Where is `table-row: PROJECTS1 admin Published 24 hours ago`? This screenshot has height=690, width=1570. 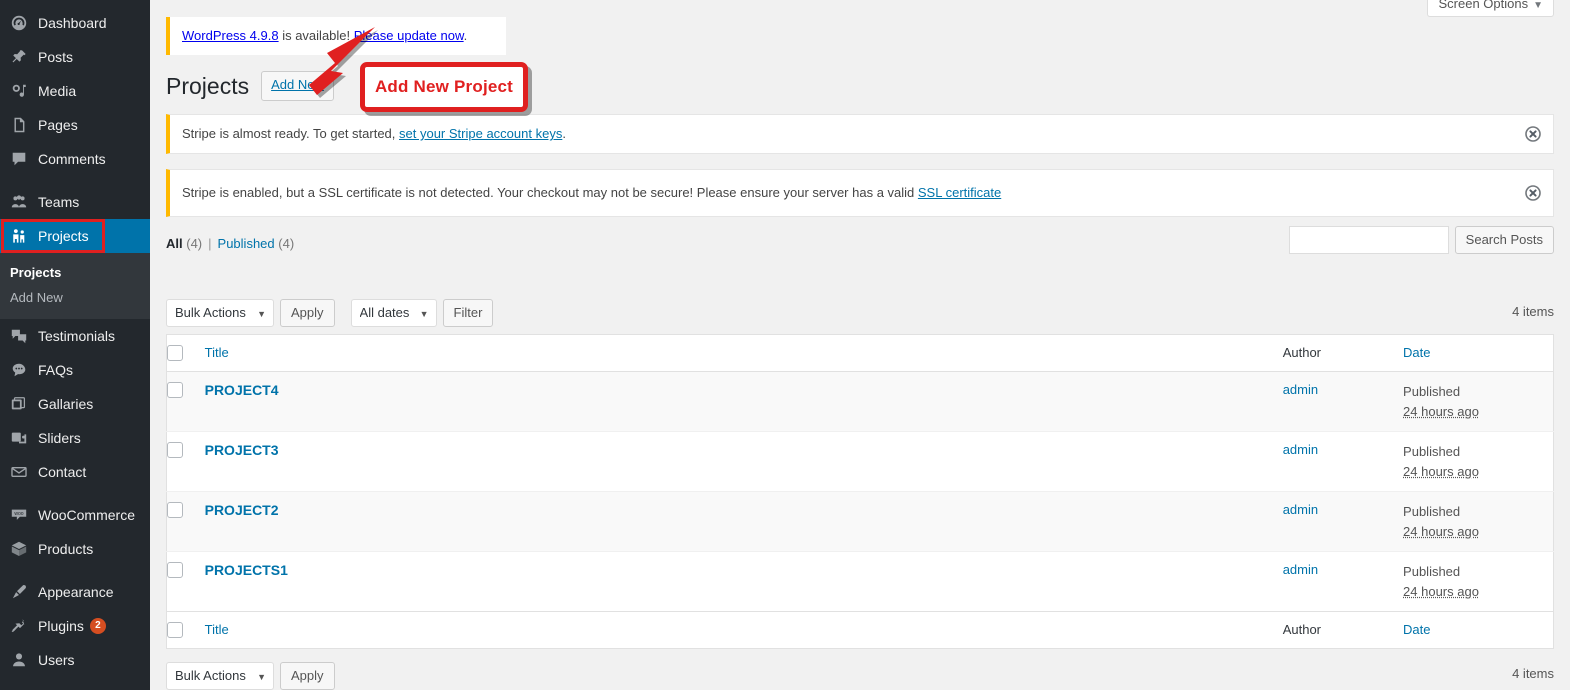
table-row: PROJECTS1 admin Published 24 hours ago is located at coordinates (860, 581).